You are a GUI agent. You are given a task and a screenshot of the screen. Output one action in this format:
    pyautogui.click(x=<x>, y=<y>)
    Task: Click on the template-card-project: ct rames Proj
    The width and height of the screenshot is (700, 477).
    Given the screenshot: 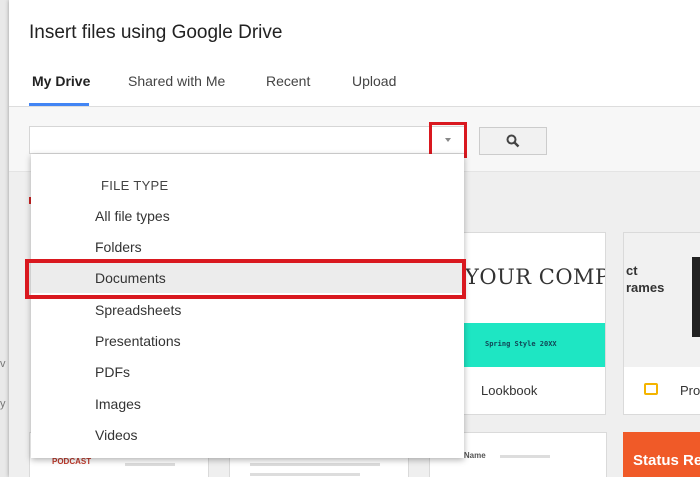 What is the action you would take?
    pyautogui.click(x=661, y=323)
    